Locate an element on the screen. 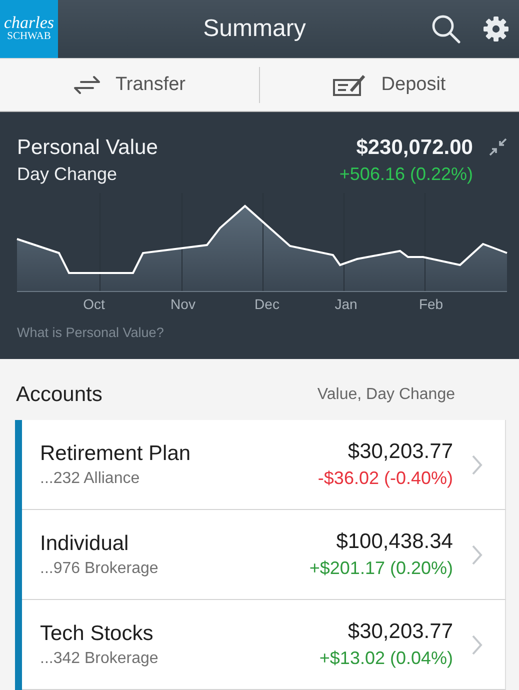 The height and width of the screenshot is (690, 519). settings-icon is located at coordinates (496, 29).